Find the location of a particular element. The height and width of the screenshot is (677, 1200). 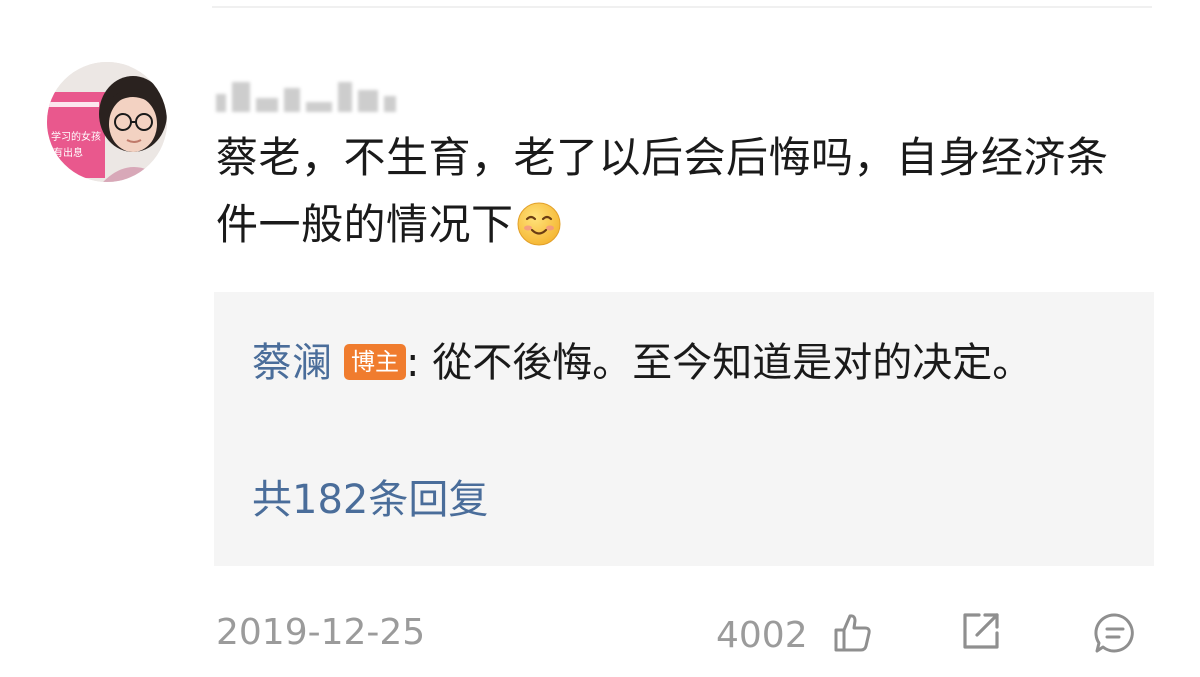

smile-icon is located at coordinates (539, 224).